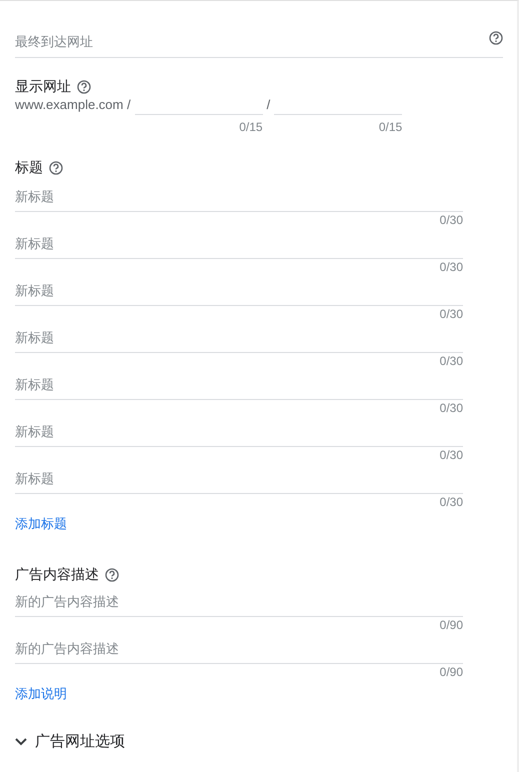 The width and height of the screenshot is (519, 772). I want to click on add-description-link: 添加说明, so click(41, 693).